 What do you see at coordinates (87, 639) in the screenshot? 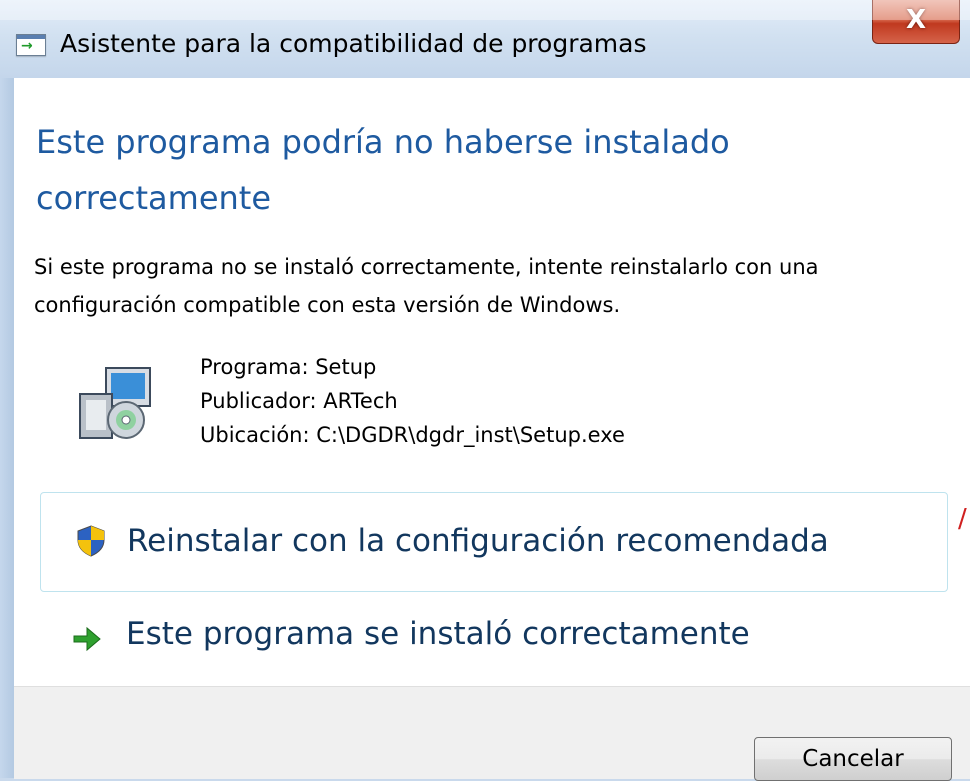
I see `green-arrow-icon` at bounding box center [87, 639].